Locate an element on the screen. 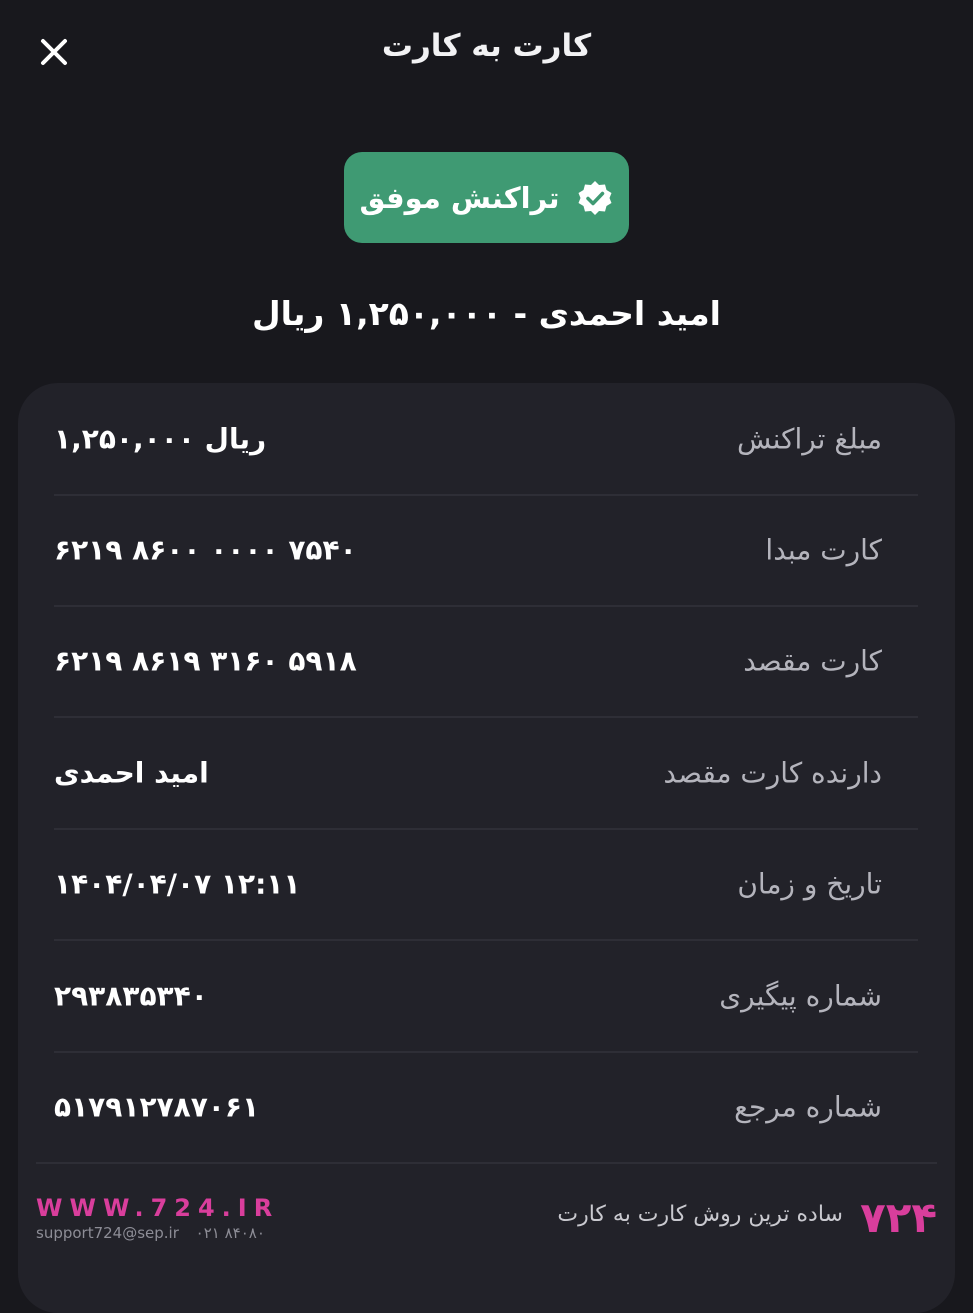 This screenshot has height=1313, width=973. transaction-summary: امید احمدی - ۱,۲۵۰,۰۰۰ ریال is located at coordinates (486, 313).